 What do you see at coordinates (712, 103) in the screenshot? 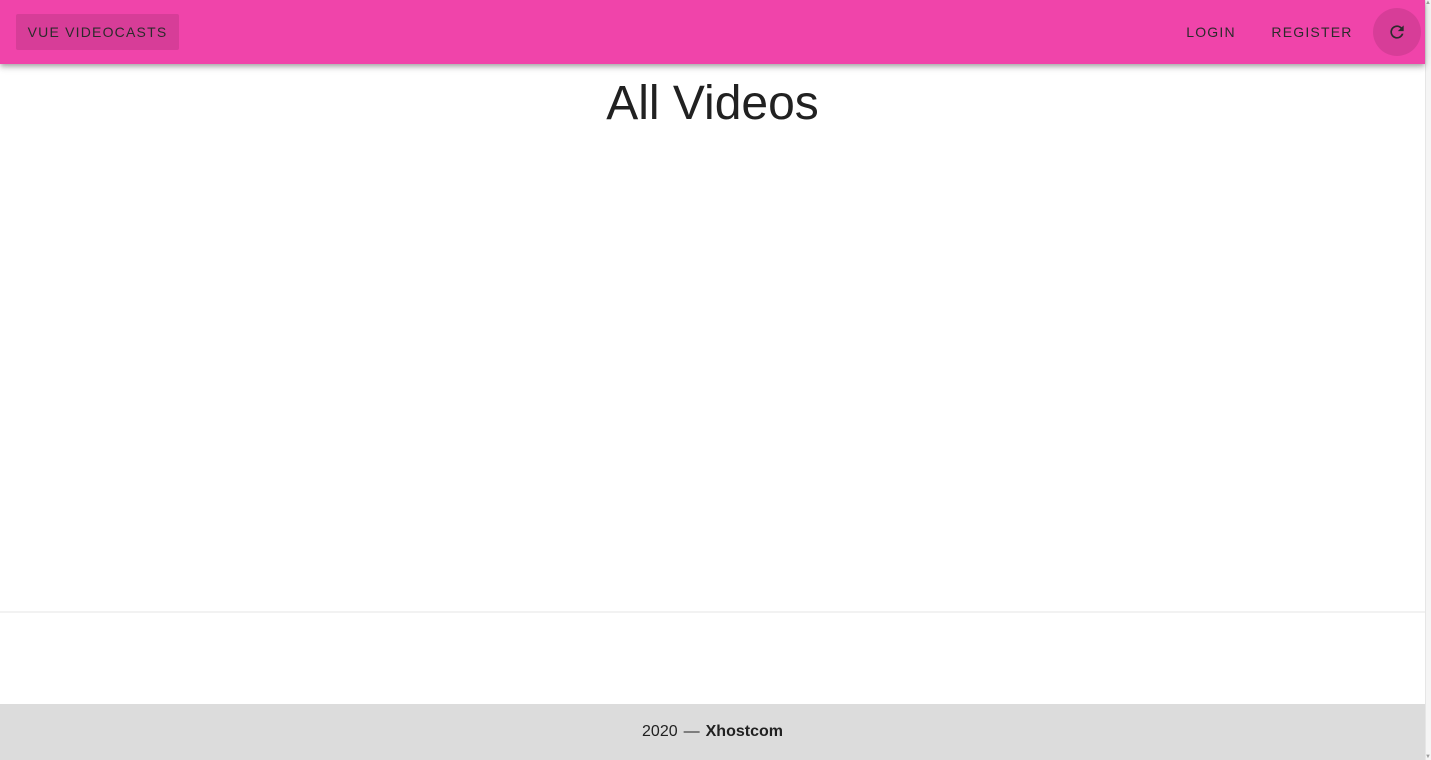
I see `page-title: All Videos` at bounding box center [712, 103].